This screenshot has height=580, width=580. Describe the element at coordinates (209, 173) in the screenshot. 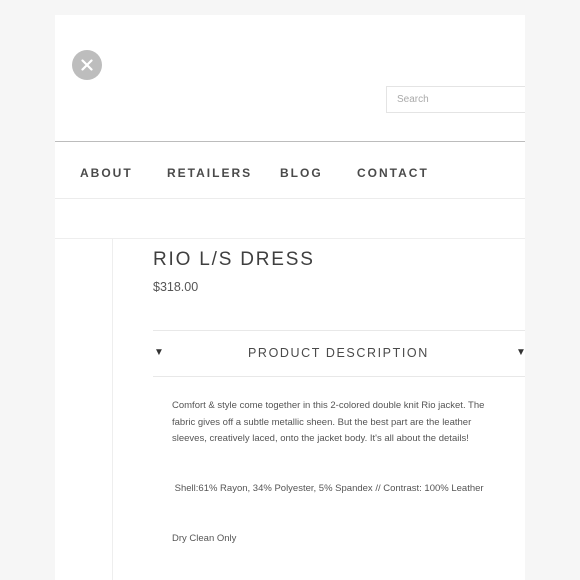

I see `nav-item-retailers: RETAILERS` at that location.